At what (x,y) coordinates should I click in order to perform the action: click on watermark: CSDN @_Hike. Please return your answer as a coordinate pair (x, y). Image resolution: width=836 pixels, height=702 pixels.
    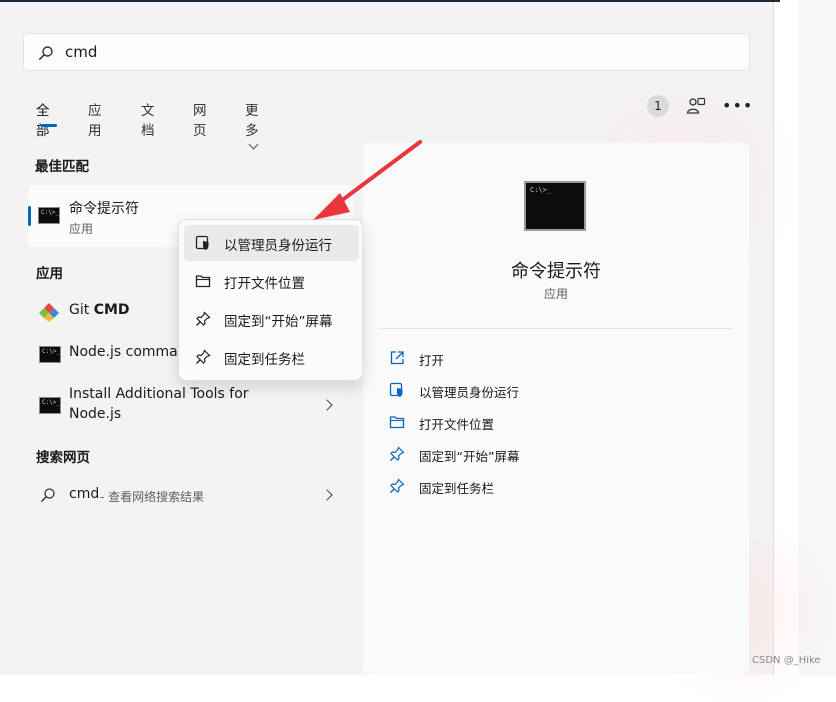
    Looking at the image, I should click on (786, 660).